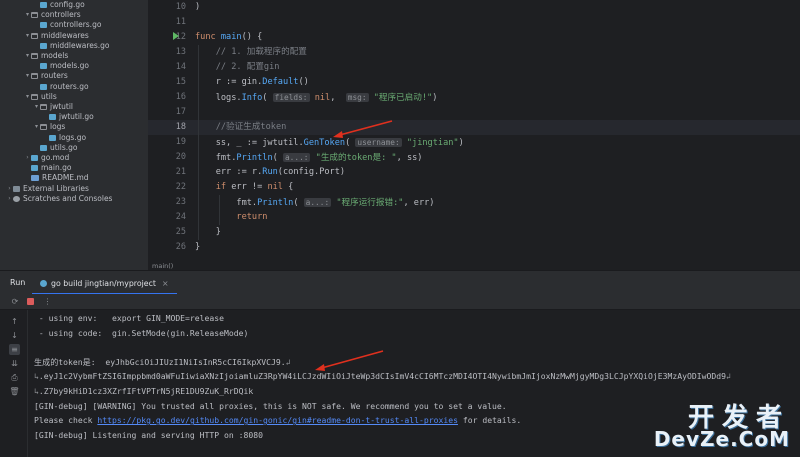 The width and height of the screenshot is (800, 457). I want to click on annotation-layer, so click(354, 245).